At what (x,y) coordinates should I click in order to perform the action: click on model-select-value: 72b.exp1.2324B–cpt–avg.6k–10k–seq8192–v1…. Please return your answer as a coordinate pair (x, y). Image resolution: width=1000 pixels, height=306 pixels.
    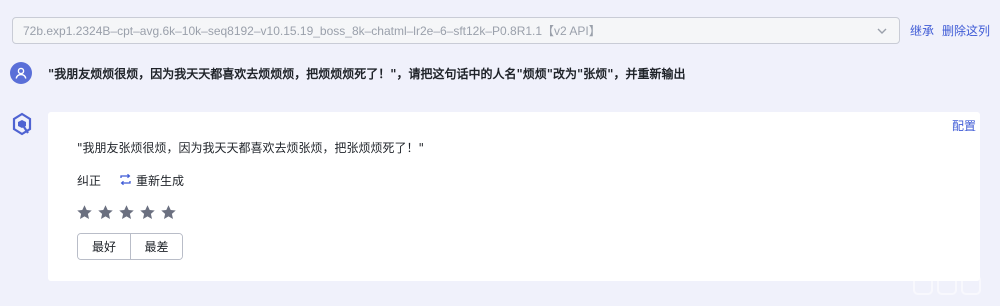
    Looking at the image, I should click on (312, 31).